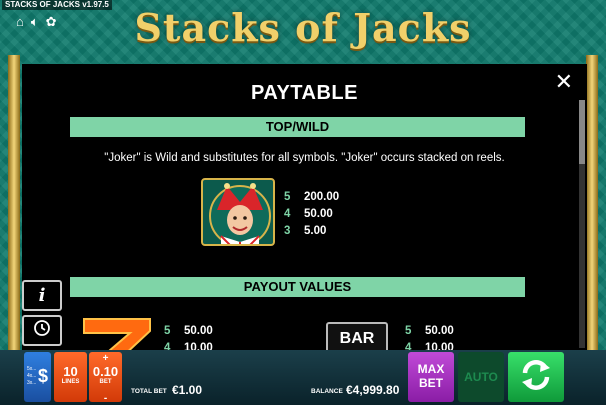 Image resolution: width=606 pixels, height=405 pixels. What do you see at coordinates (117, 333) in the screenshot?
I see `seven-symbol-icon` at bounding box center [117, 333].